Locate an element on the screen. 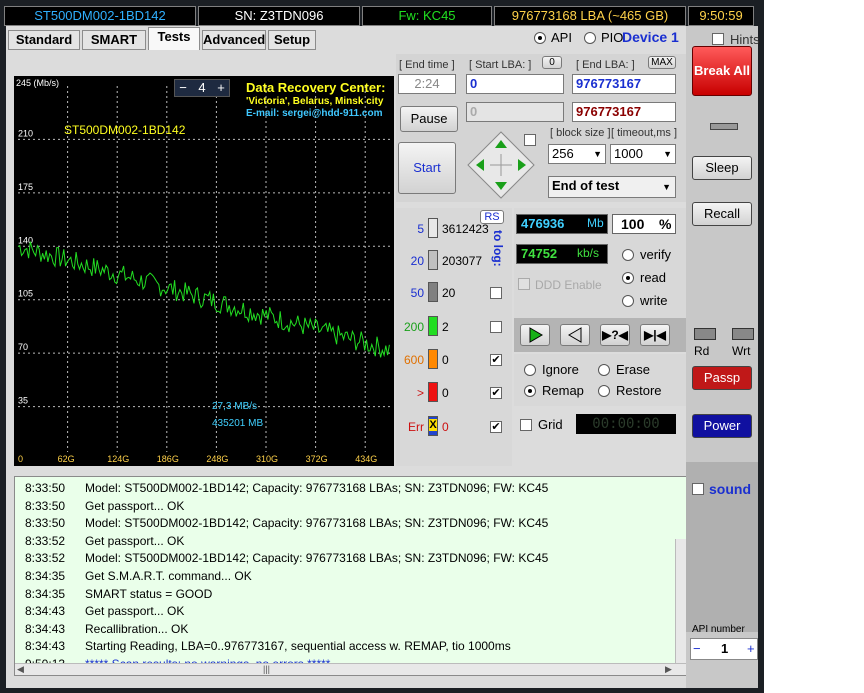  break-indicator is located at coordinates (724, 126).